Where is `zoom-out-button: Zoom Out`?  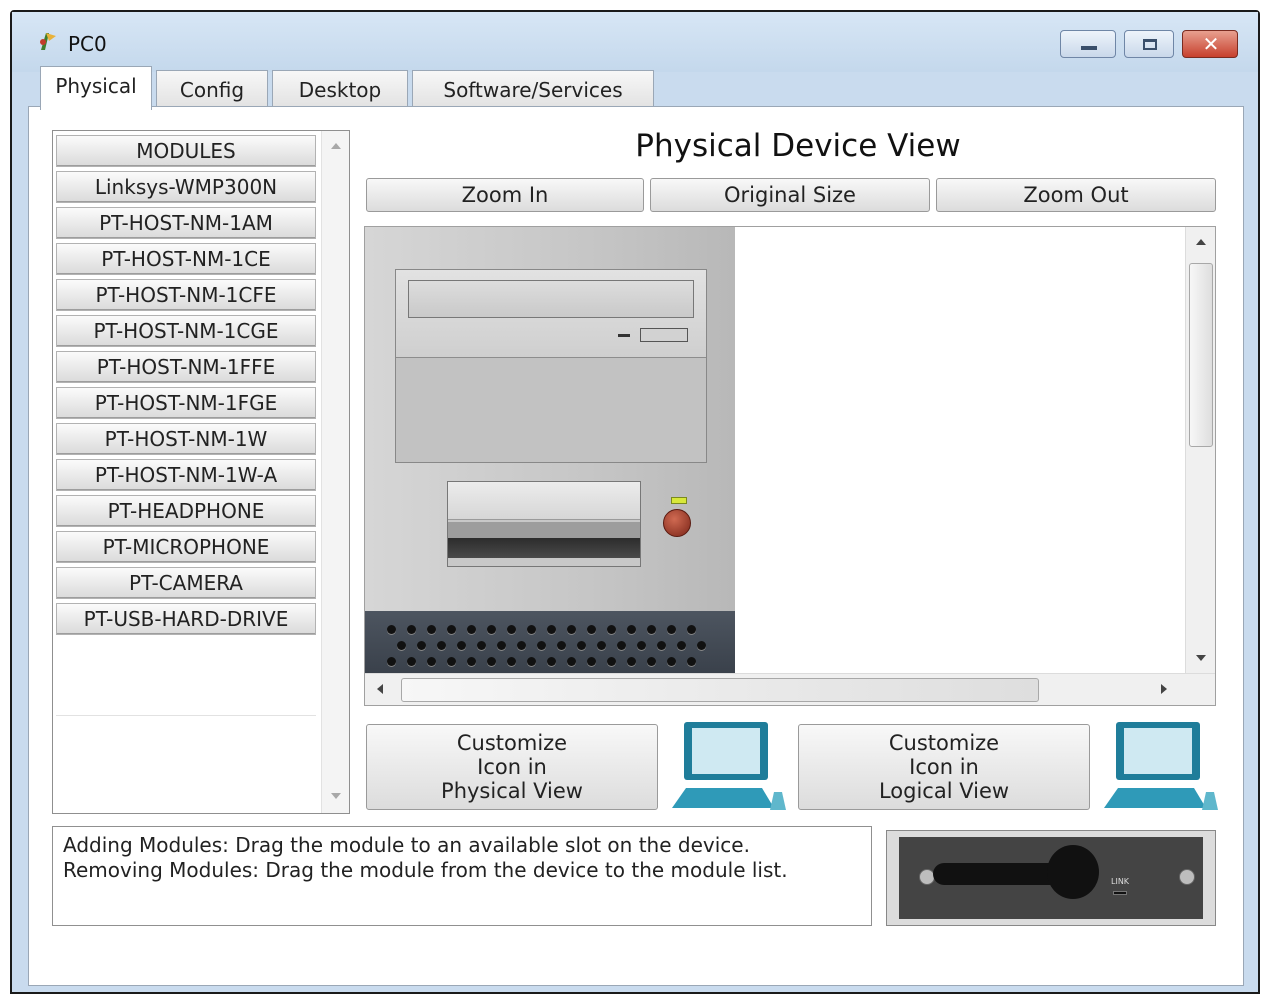
zoom-out-button: Zoom Out is located at coordinates (1076, 195).